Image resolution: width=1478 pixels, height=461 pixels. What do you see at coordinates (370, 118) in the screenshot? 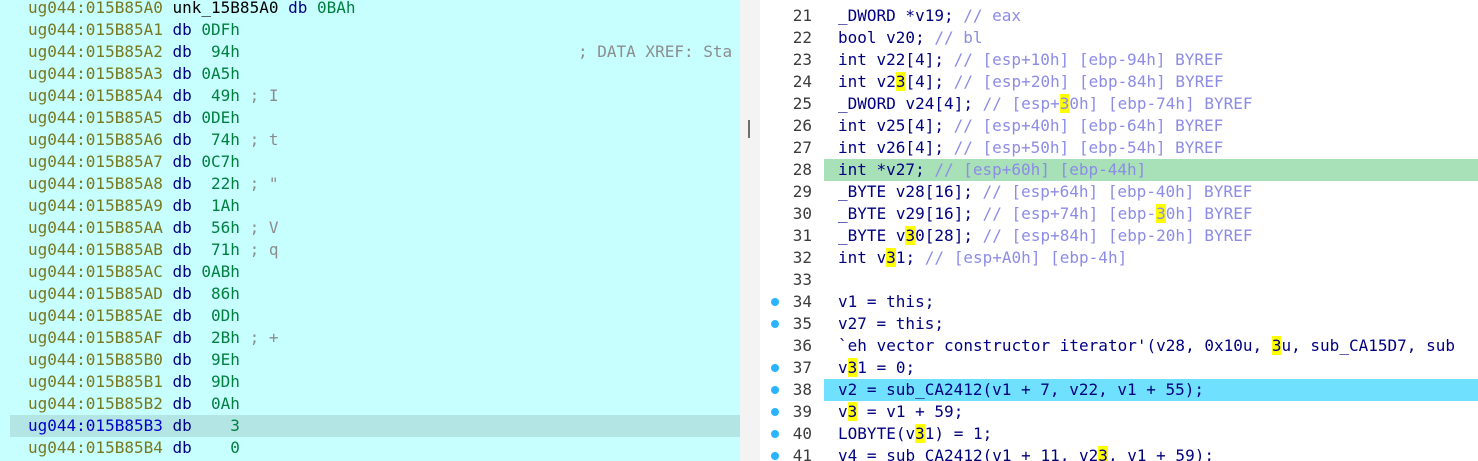
I see `disasm-row: ug044:015B85A5 db 0DEh` at bounding box center [370, 118].